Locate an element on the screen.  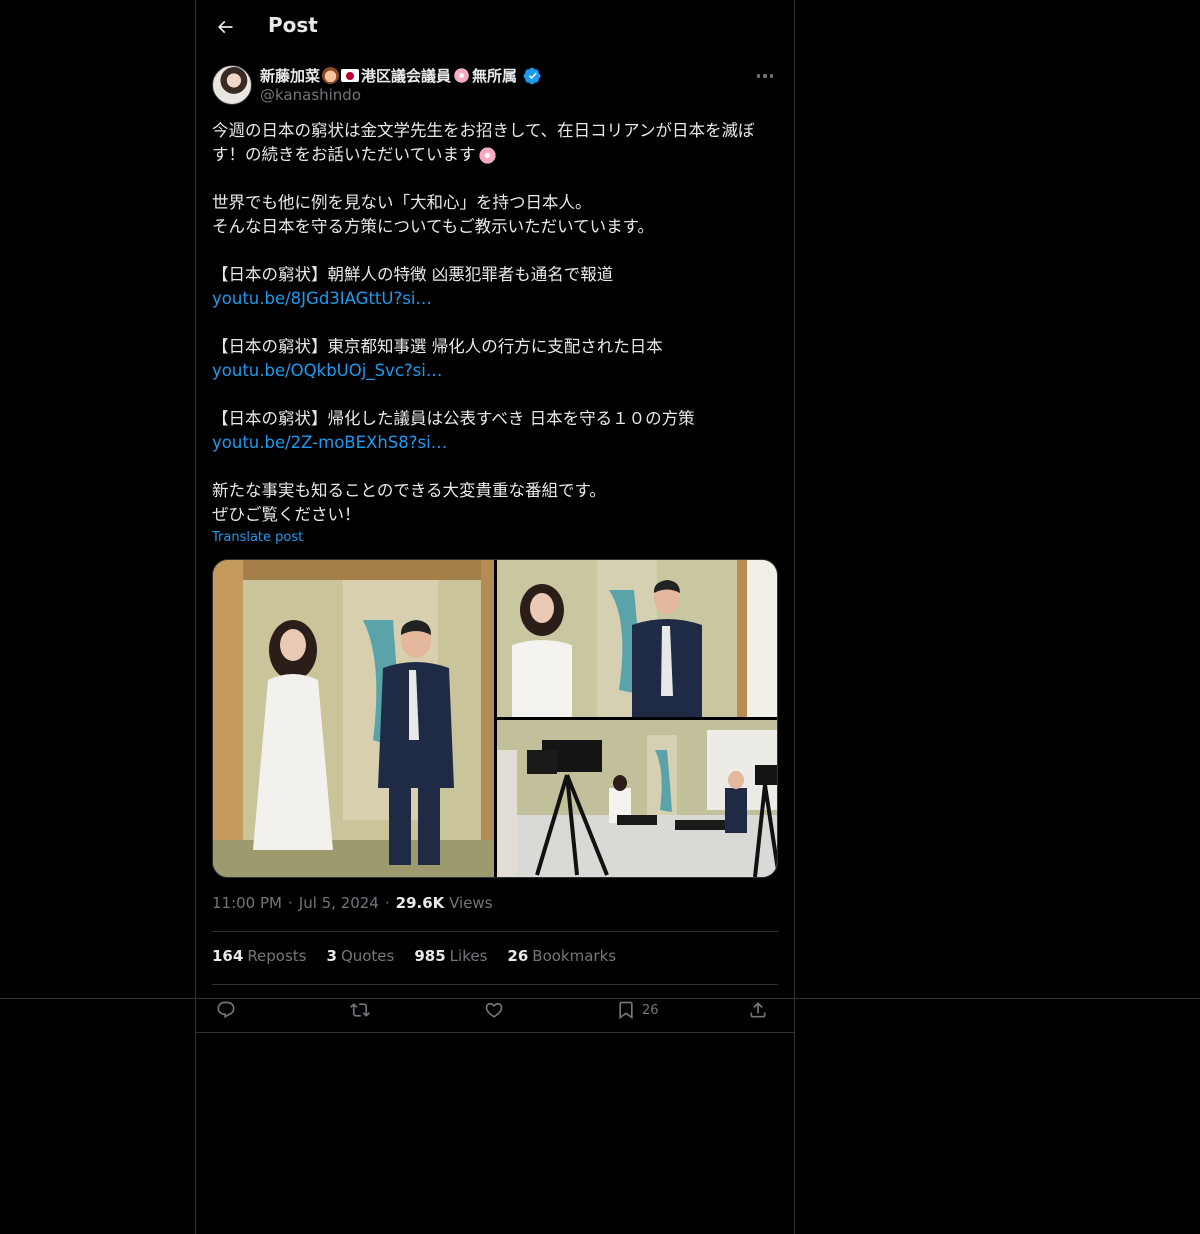
quotes-stat: 3 Quotes is located at coordinates (361, 956).